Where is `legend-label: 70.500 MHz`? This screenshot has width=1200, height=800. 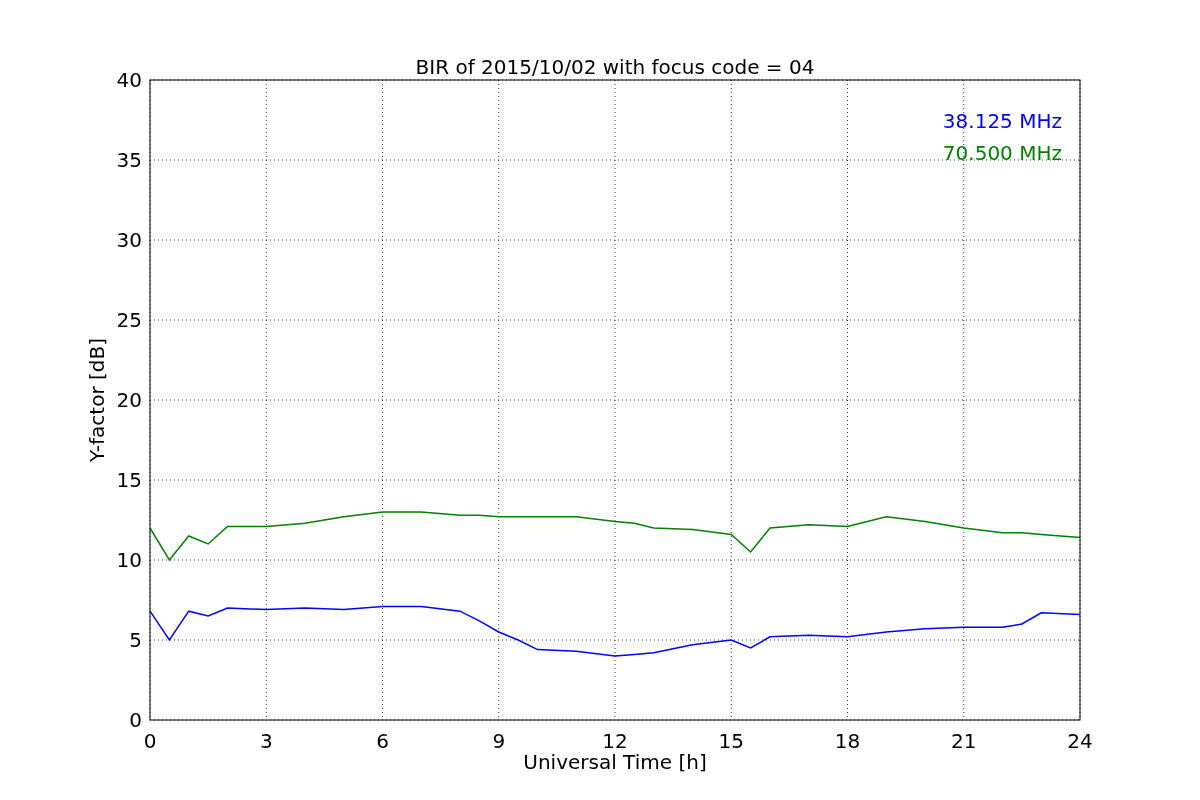 legend-label: 70.500 MHz is located at coordinates (1002, 153).